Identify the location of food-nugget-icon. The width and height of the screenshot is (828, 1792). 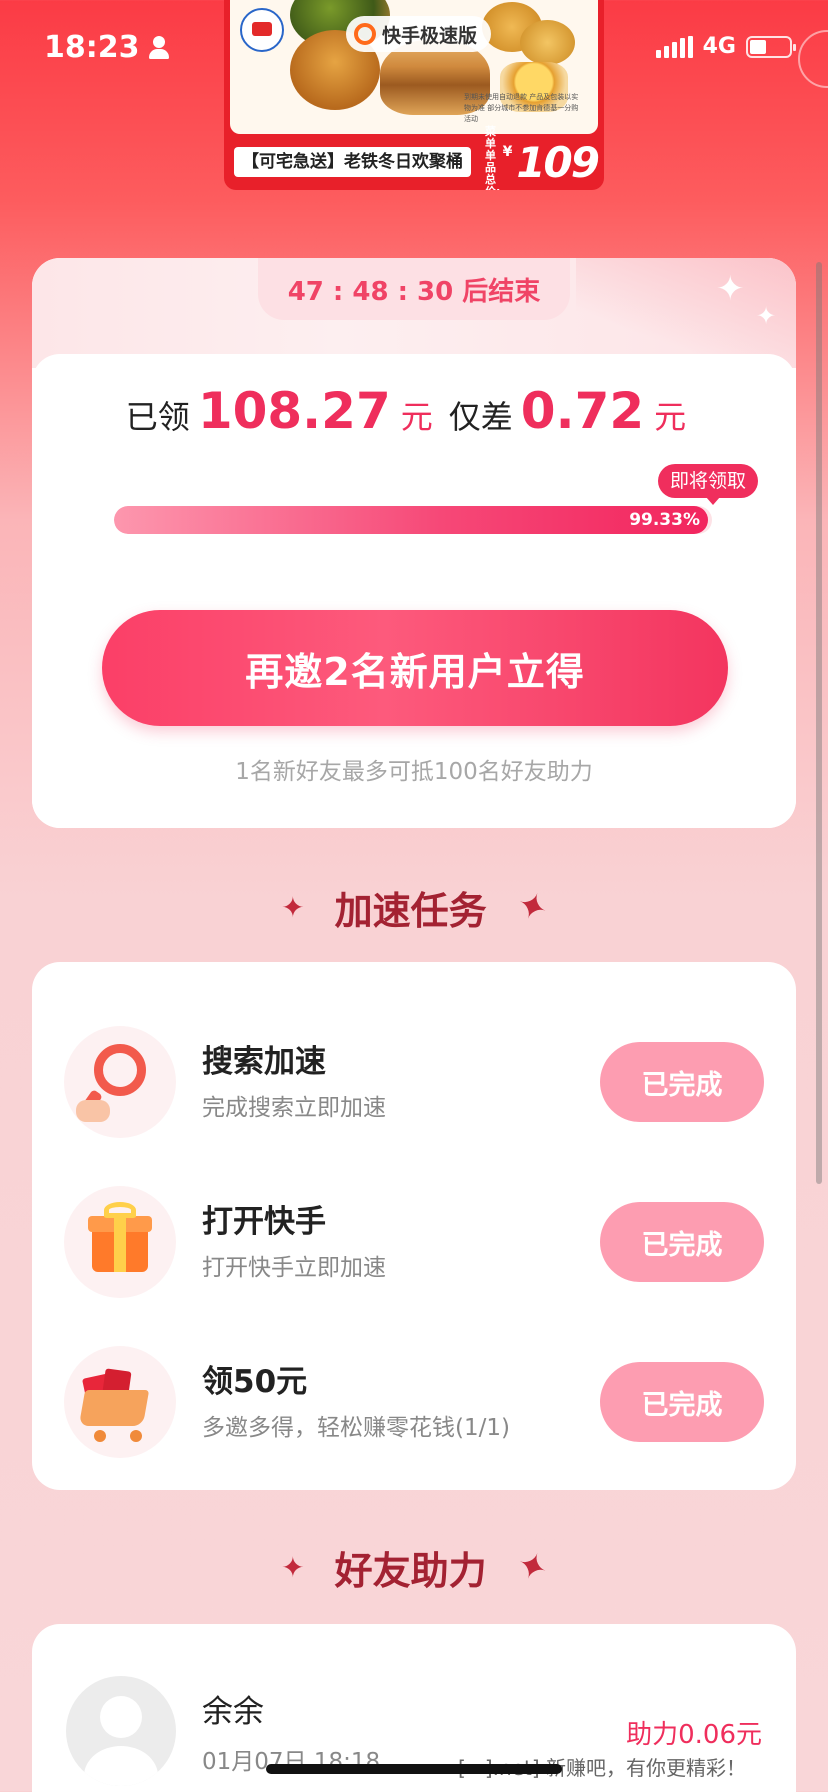
(547, 42).